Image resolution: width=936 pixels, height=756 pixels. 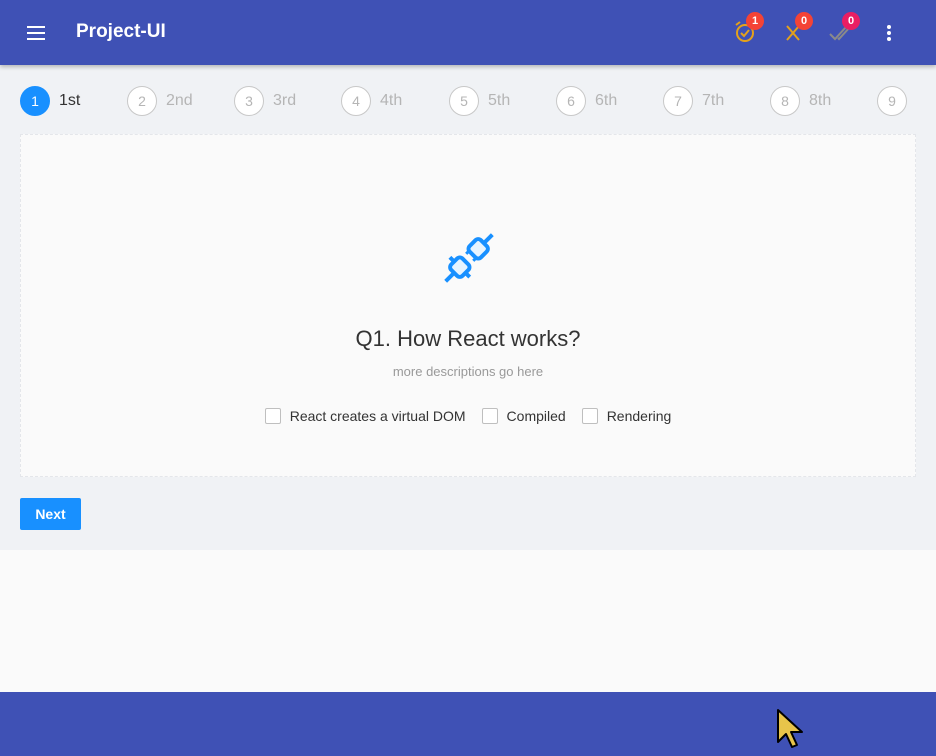 What do you see at coordinates (371, 101) in the screenshot?
I see `step-4: 4 4th` at bounding box center [371, 101].